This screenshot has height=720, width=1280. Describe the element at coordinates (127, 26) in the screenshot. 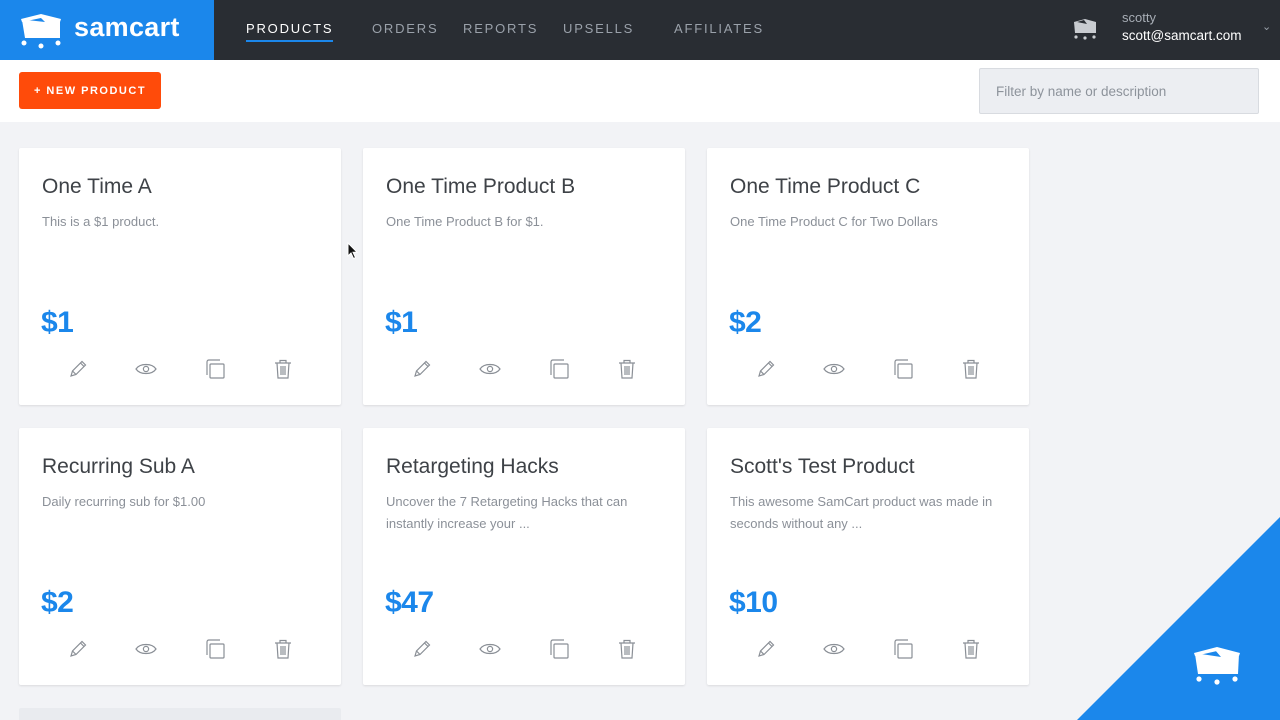

I see `brand-name: samcart` at that location.